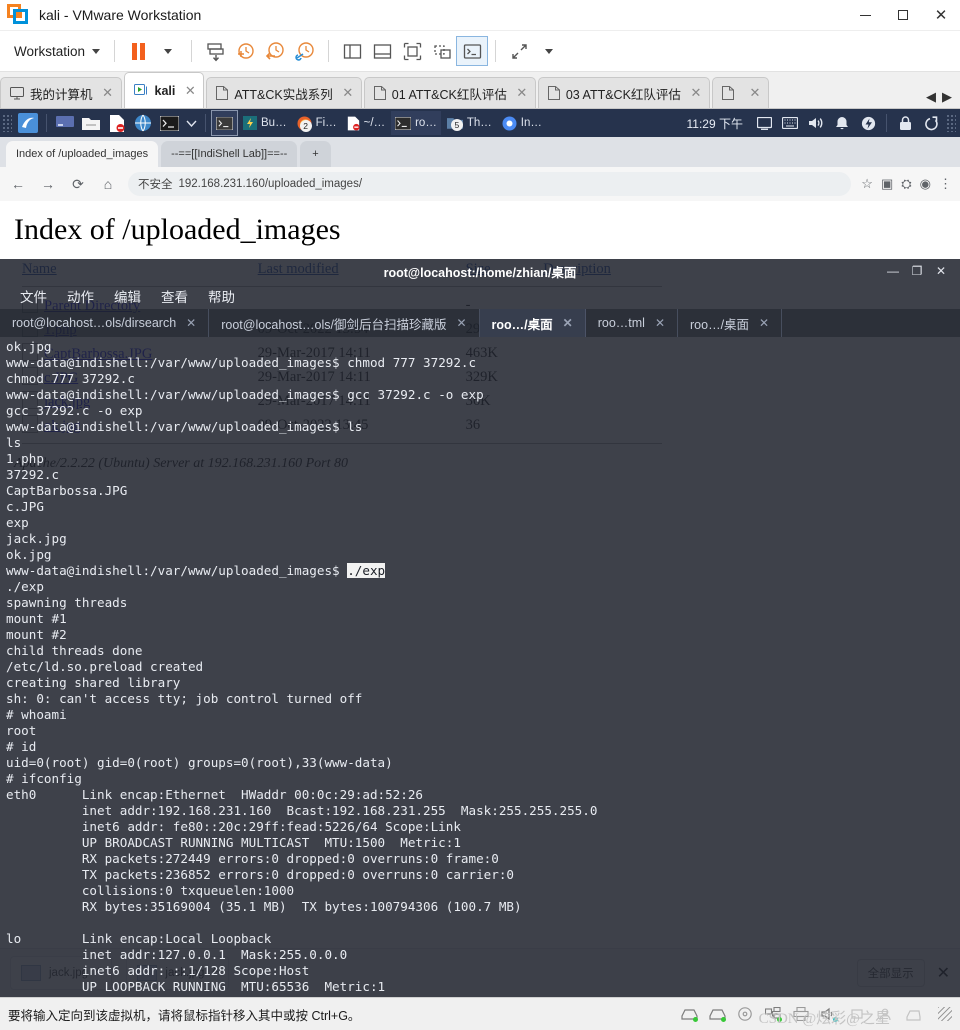 The image size is (960, 1030). Describe the element at coordinates (229, 154) in the screenshot. I see `browser-tab-indishell: --==[[IndiShell Lab]]==--` at that location.